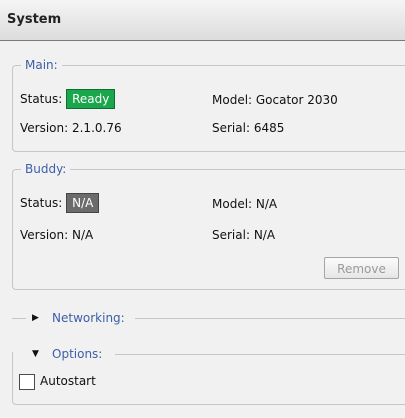  I want to click on buddy-status: Status: N/A, so click(60, 203).